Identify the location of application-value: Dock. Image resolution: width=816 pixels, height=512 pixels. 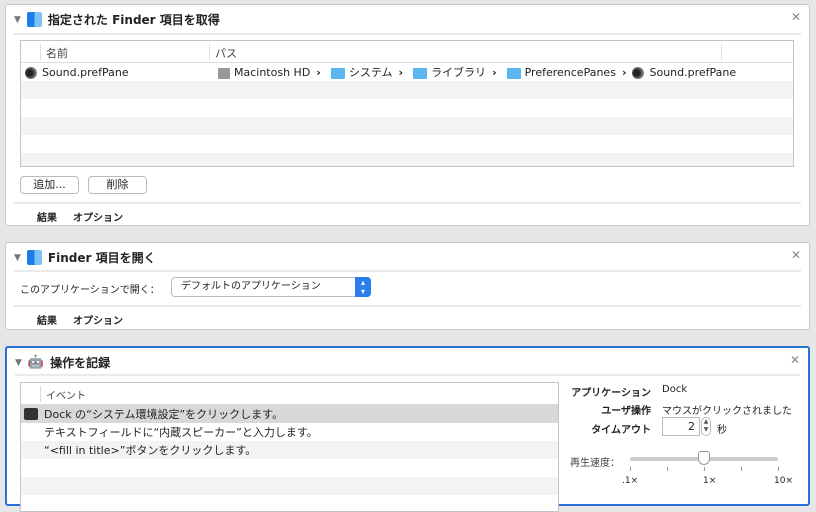
(675, 389).